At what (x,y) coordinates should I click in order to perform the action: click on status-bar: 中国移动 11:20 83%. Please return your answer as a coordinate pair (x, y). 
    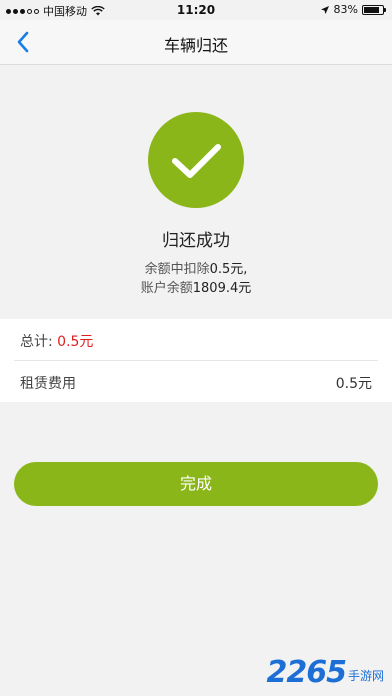
    Looking at the image, I should click on (196, 10).